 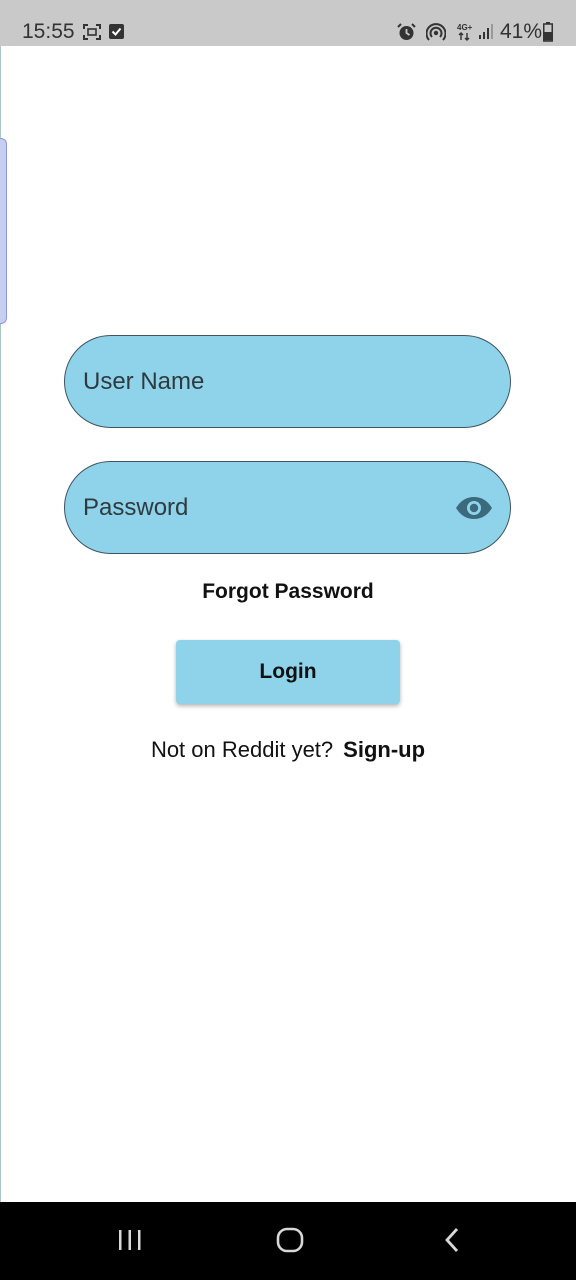 I want to click on alarm-icon, so click(x=406, y=34).